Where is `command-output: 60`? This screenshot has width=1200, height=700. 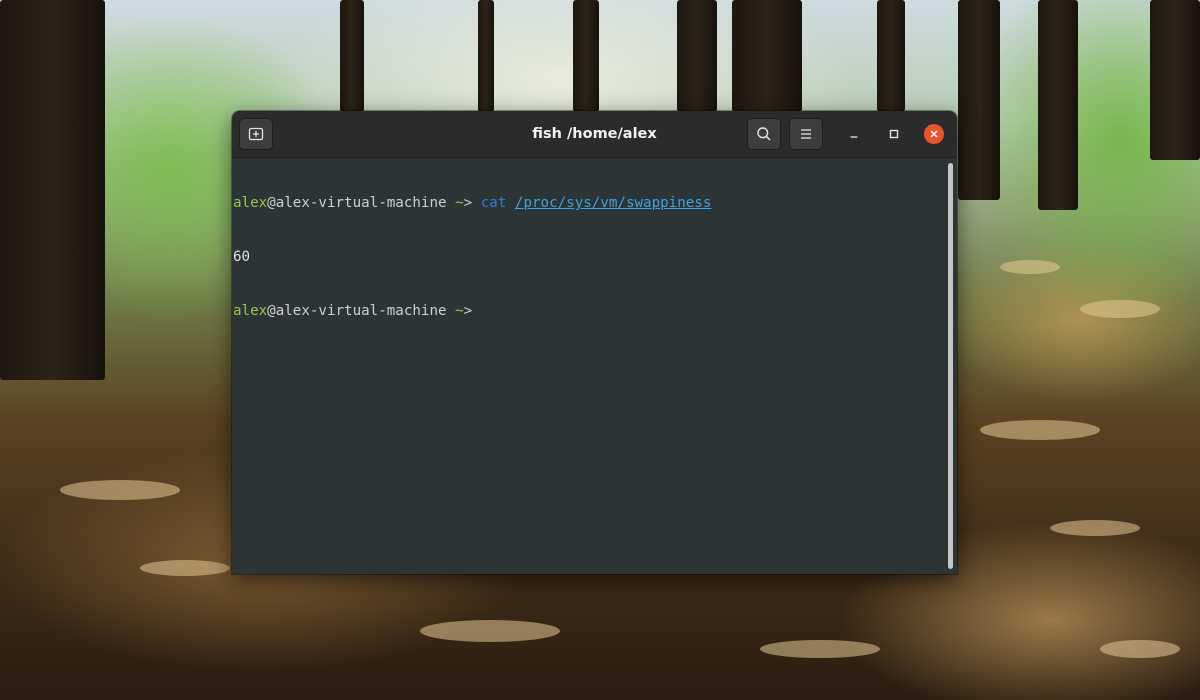
command-output: 60 is located at coordinates (242, 257).